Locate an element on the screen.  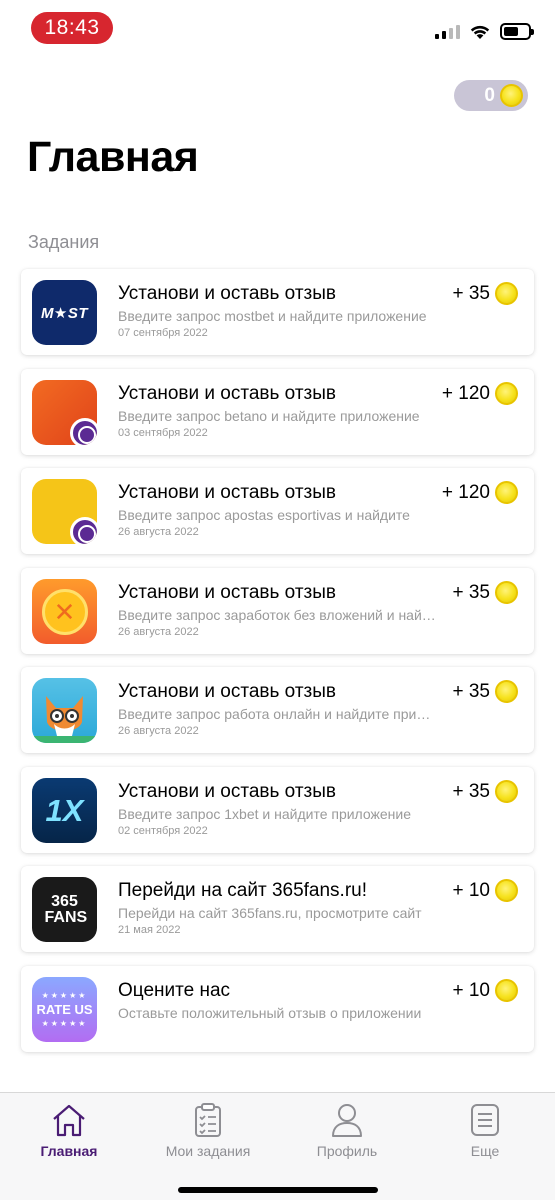
tab-bar: Главная Мои задания Профиль Еще is located at coordinates (277, 1146).